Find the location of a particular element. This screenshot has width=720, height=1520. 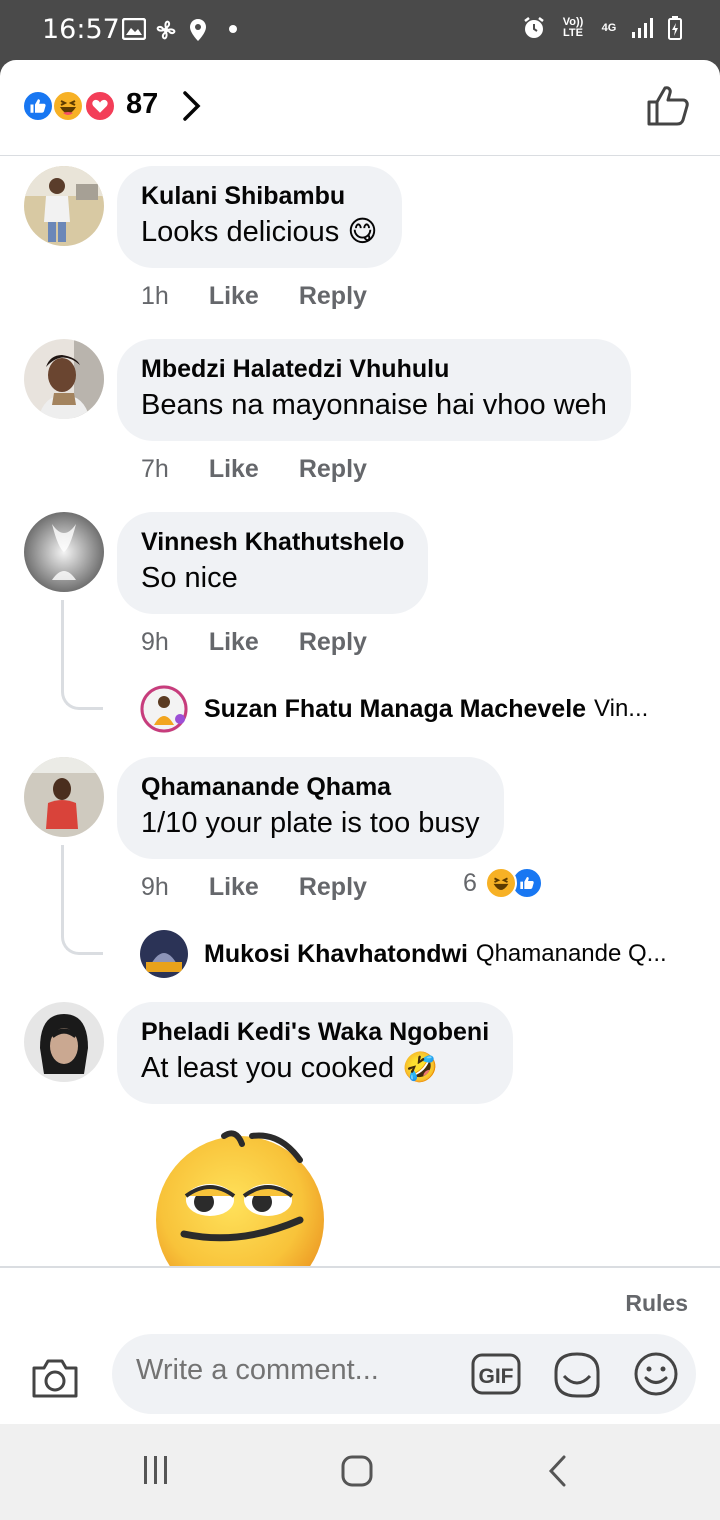

comment-actions: 1h Like Reply is located at coordinates (254, 296).